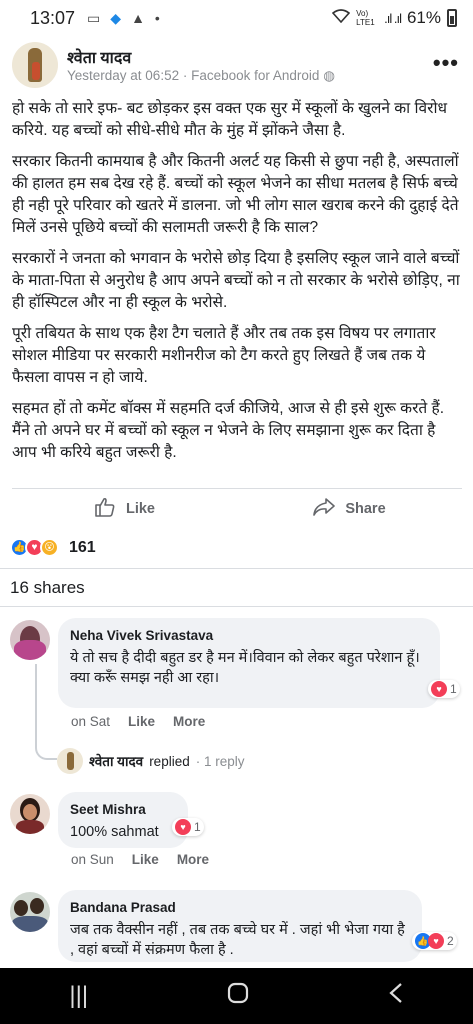 The image size is (473, 1024). What do you see at coordinates (99, 57) in the screenshot?
I see `author-name: श्वेता यादव` at bounding box center [99, 57].